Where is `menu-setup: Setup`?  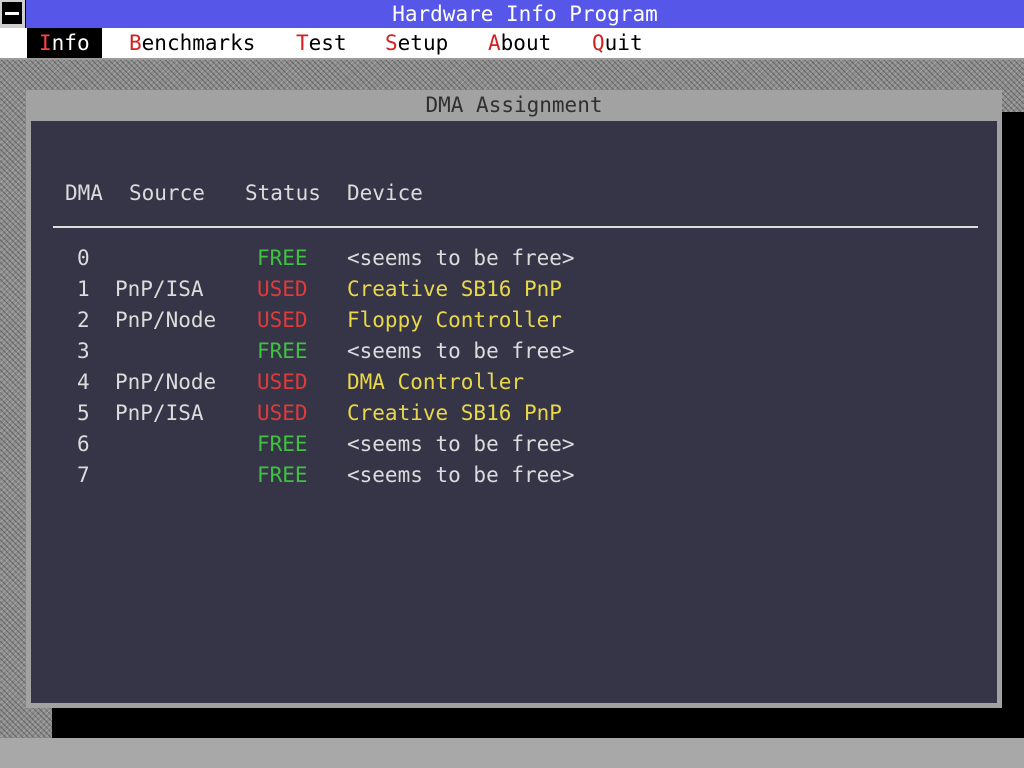 menu-setup: Setup is located at coordinates (416, 43).